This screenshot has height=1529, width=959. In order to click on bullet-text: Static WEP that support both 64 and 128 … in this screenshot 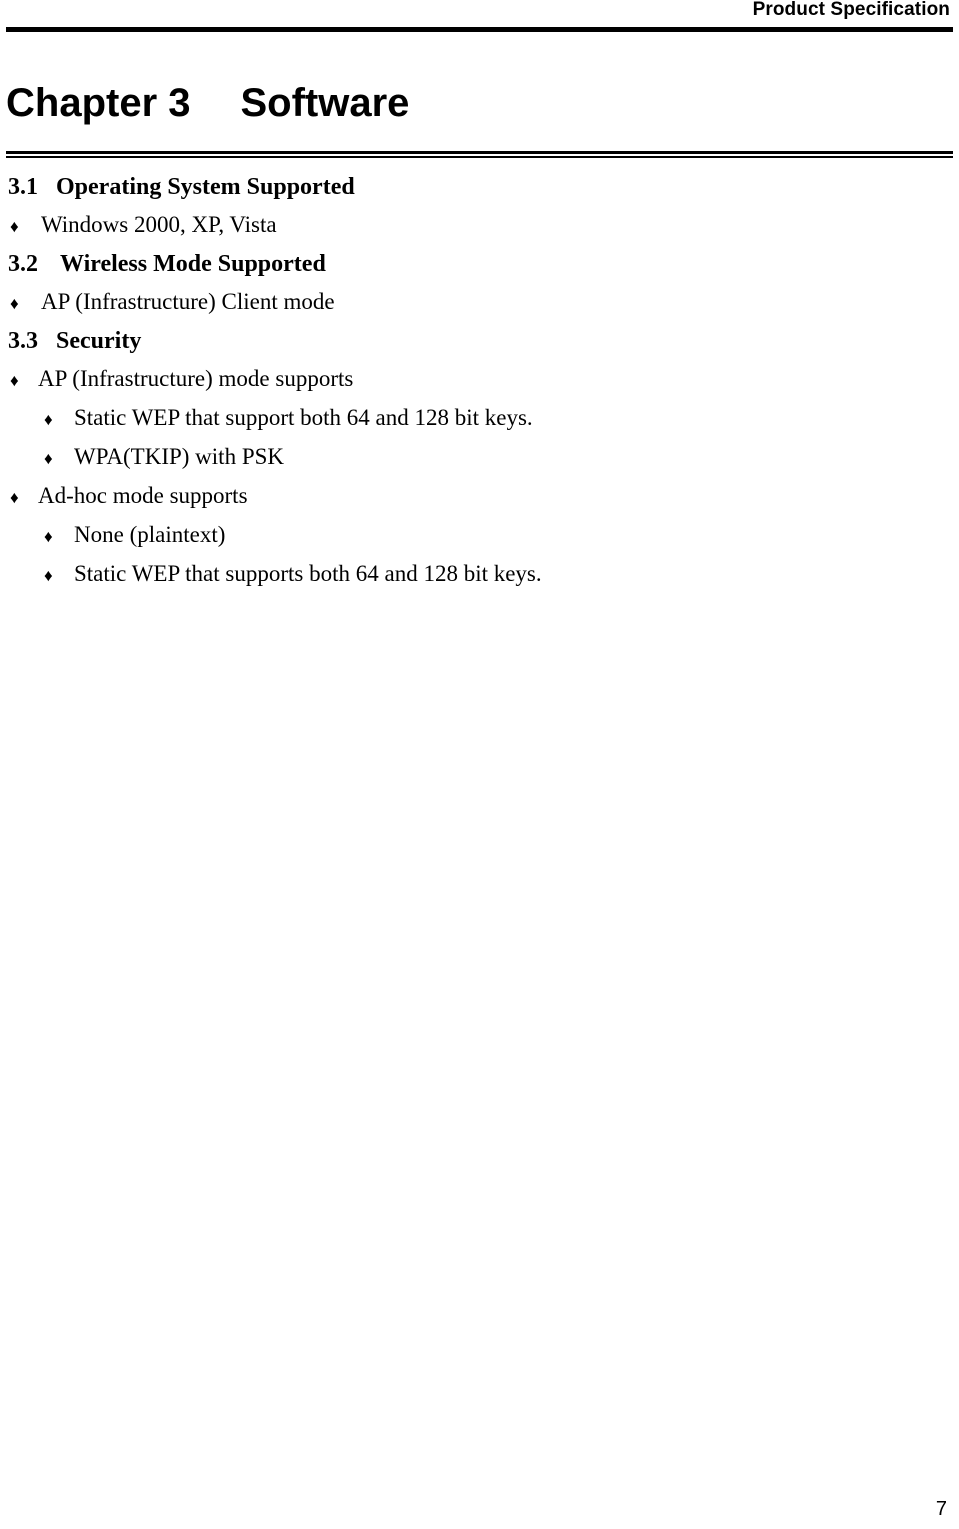, I will do `click(303, 417)`.